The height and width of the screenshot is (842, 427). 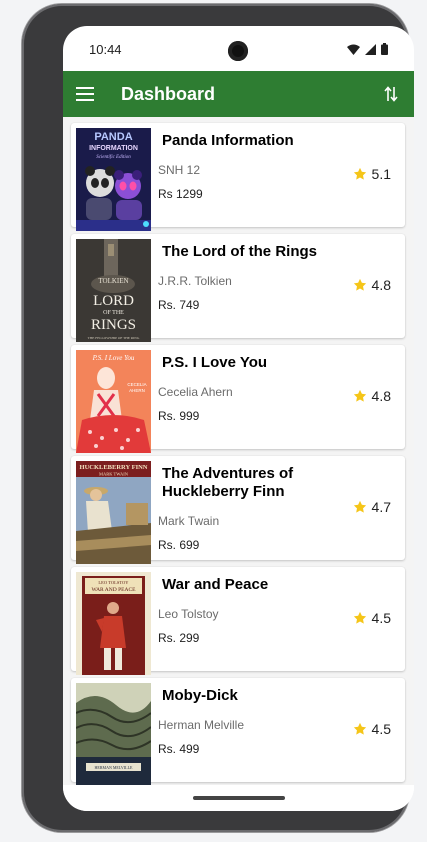 I want to click on battery-icon, so click(x=384, y=49).